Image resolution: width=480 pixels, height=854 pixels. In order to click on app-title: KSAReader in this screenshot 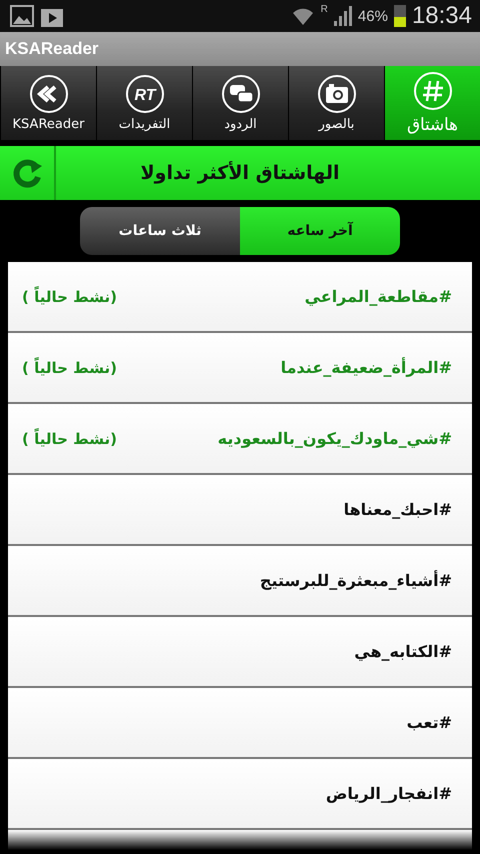, I will do `click(52, 49)`.